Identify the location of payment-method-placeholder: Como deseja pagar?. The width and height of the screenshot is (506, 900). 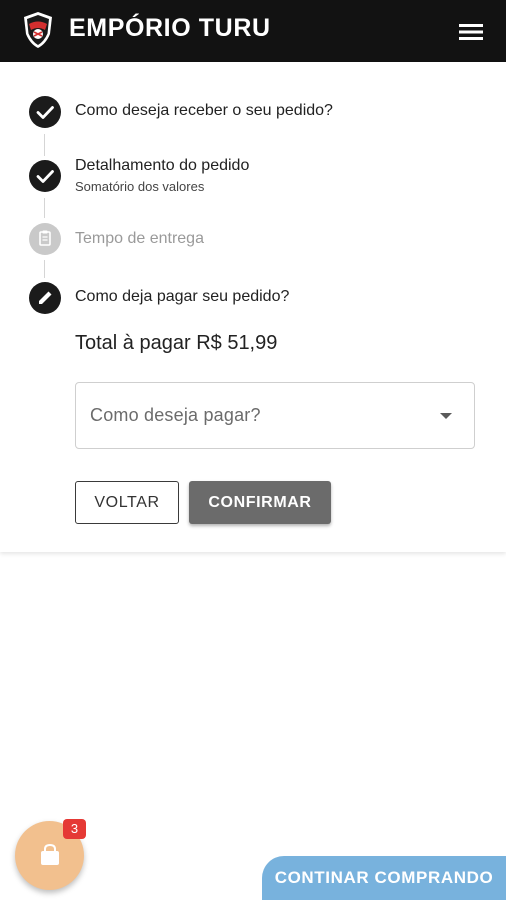
(175, 415).